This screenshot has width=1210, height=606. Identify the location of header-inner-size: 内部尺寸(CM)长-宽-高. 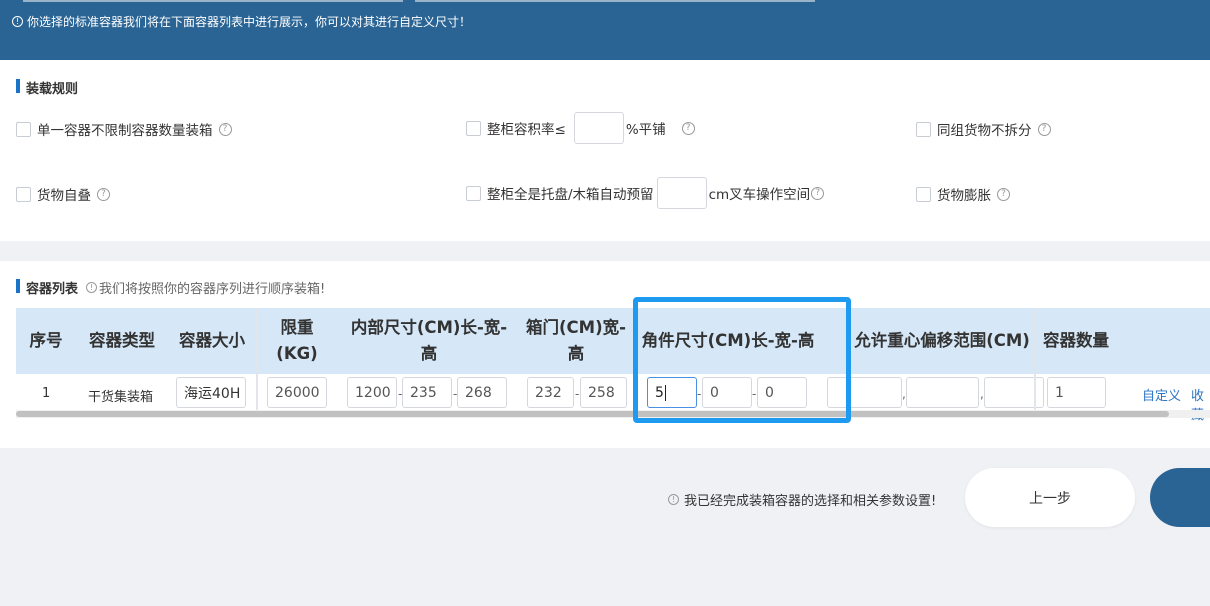
(429, 340).